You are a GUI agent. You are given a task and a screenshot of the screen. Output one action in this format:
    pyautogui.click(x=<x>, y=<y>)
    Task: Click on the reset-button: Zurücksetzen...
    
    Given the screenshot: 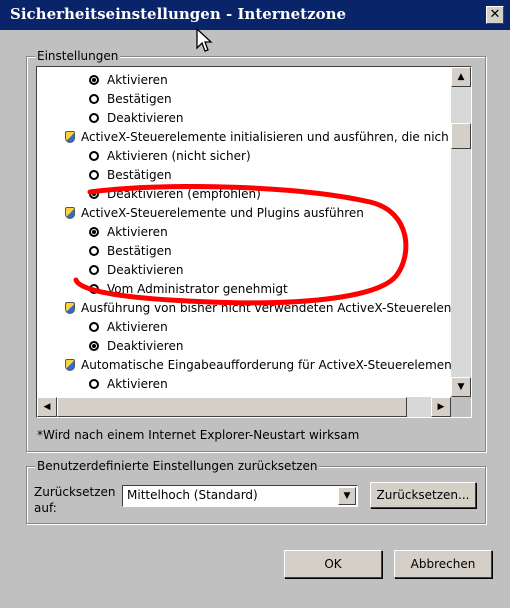 What is the action you would take?
    pyautogui.click(x=423, y=495)
    